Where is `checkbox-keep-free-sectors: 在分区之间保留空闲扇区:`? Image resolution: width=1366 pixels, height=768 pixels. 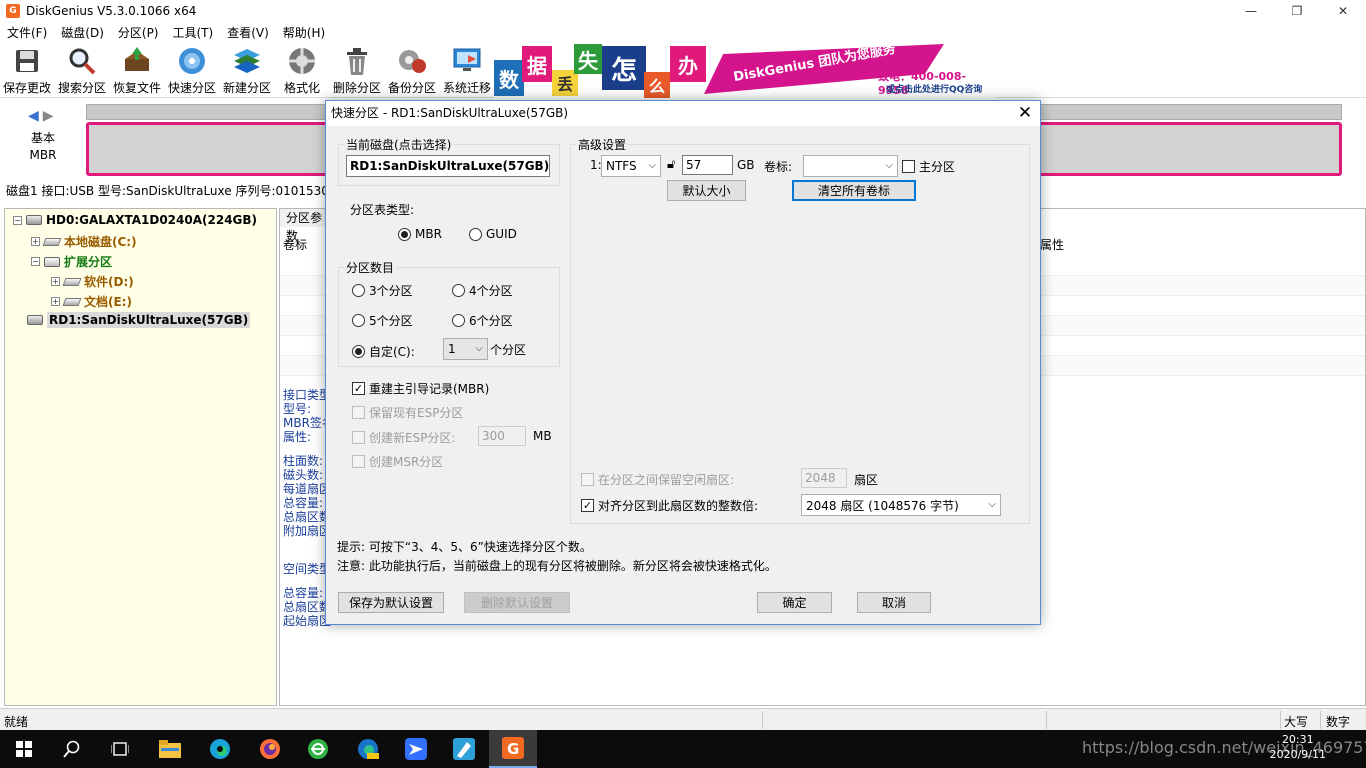
checkbox-keep-free-sectors: 在分区之间保留空闲扇区: is located at coordinates (657, 479).